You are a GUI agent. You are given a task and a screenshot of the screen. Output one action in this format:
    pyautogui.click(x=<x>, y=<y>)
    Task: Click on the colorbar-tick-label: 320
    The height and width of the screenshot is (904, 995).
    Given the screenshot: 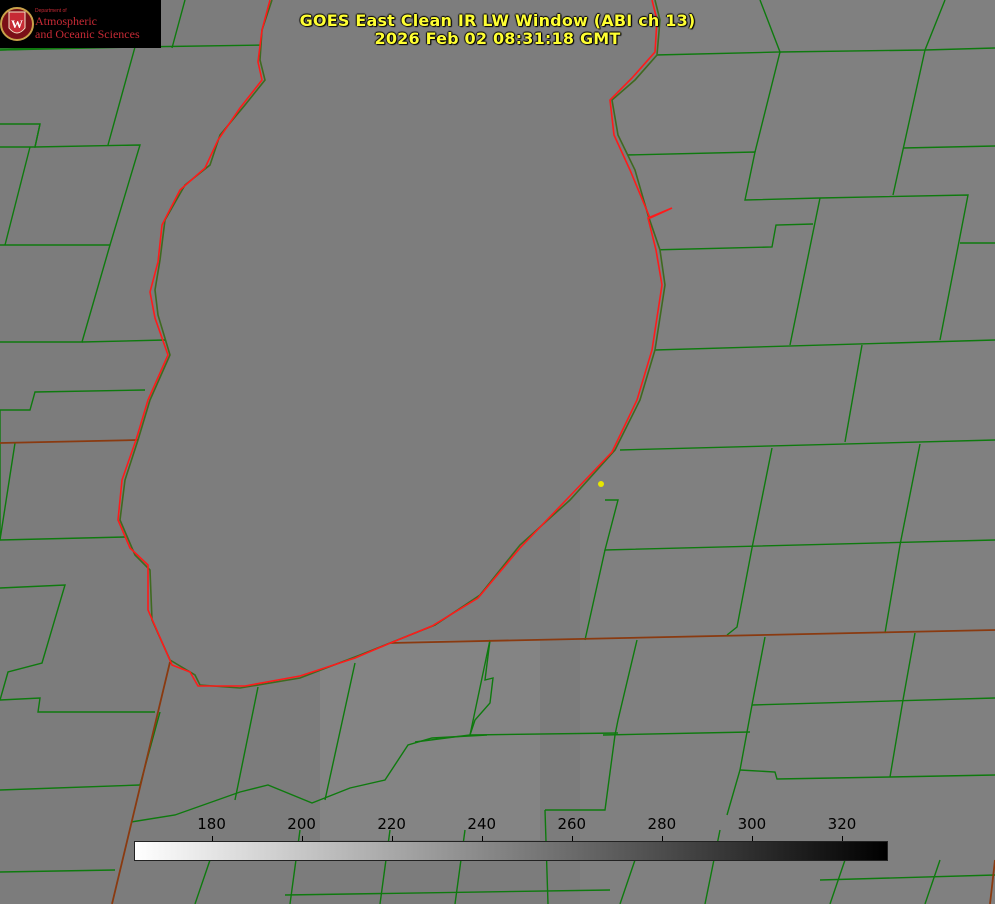 What is the action you would take?
    pyautogui.click(x=842, y=824)
    